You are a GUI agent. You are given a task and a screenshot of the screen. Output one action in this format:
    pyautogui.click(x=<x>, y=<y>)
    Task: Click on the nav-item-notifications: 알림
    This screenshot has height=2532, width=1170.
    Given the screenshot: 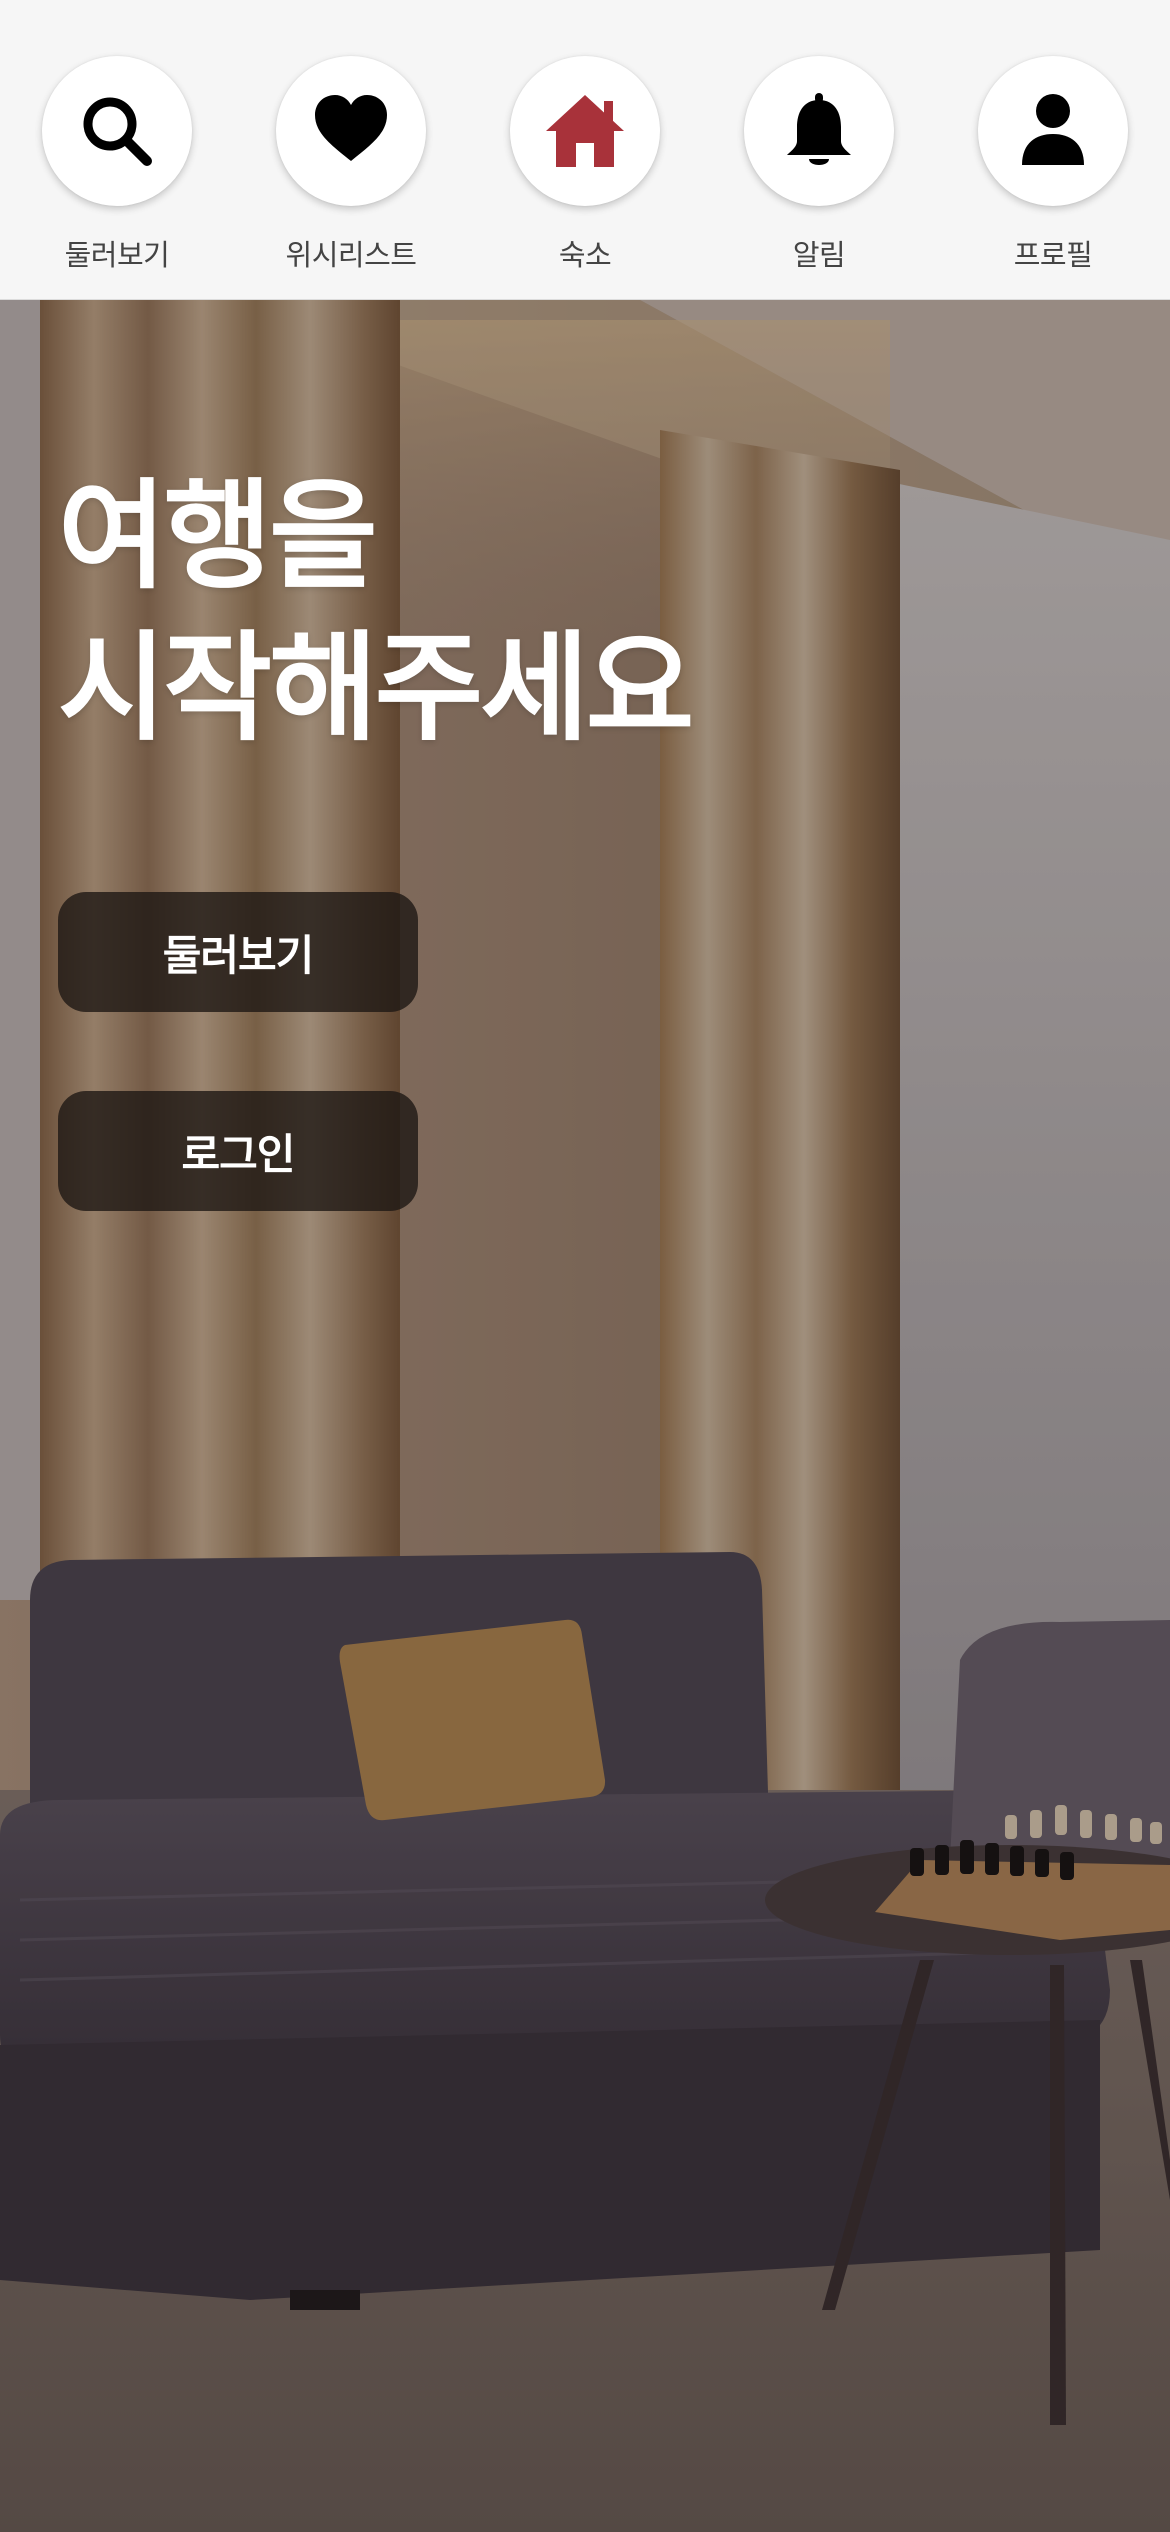 What is the action you would take?
    pyautogui.click(x=819, y=171)
    